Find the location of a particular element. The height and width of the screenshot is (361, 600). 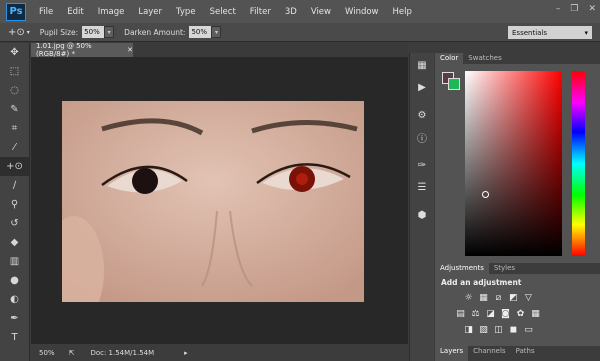

color-panel-tabs: Color Swatches is located at coordinates (517, 58).